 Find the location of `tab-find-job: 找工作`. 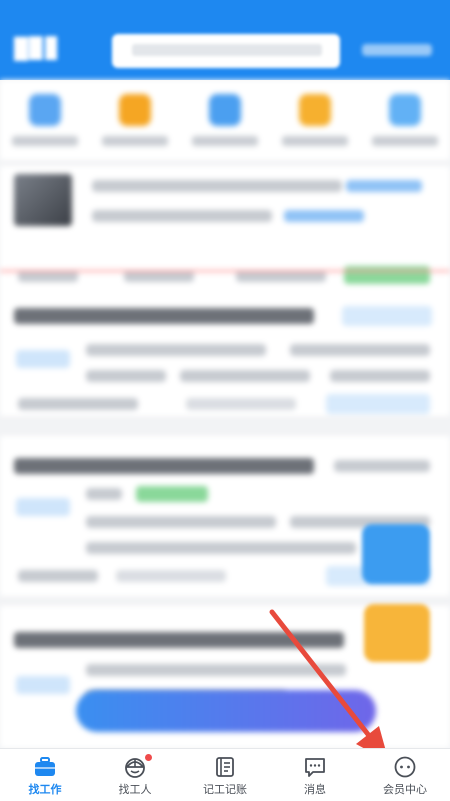

tab-find-job: 找工作 is located at coordinates (45, 775).